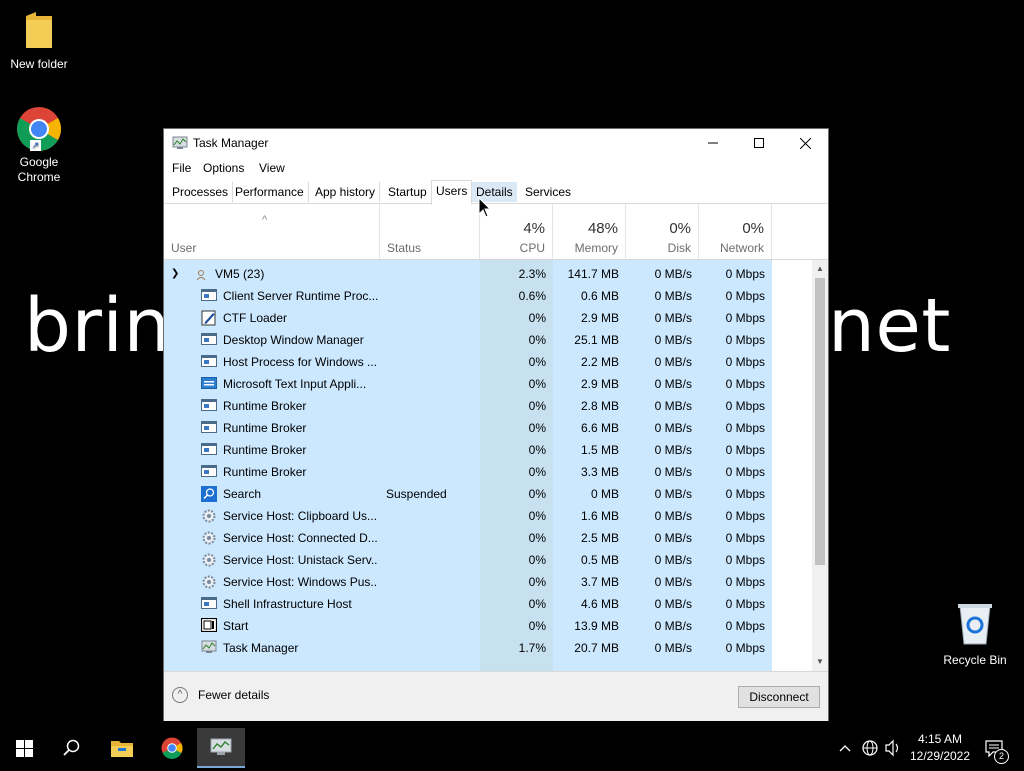  Describe the element at coordinates (407, 192) in the screenshot. I see `tab-startup: Startup` at that location.